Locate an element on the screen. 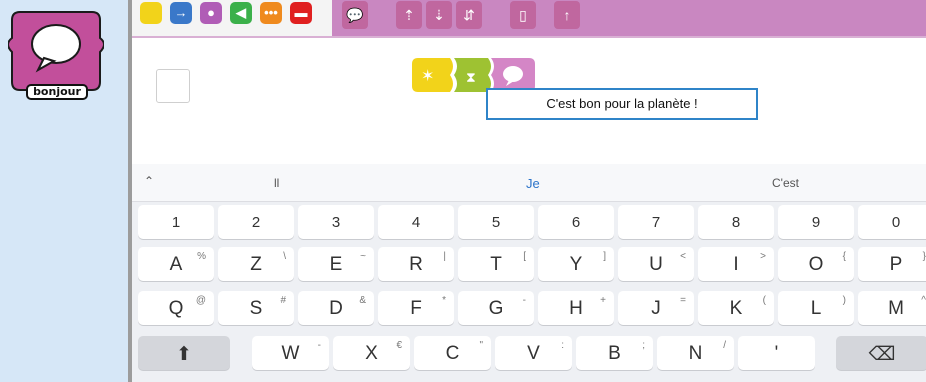 This screenshot has height=382, width=926. say-block: 💬 is located at coordinates (355, 15).